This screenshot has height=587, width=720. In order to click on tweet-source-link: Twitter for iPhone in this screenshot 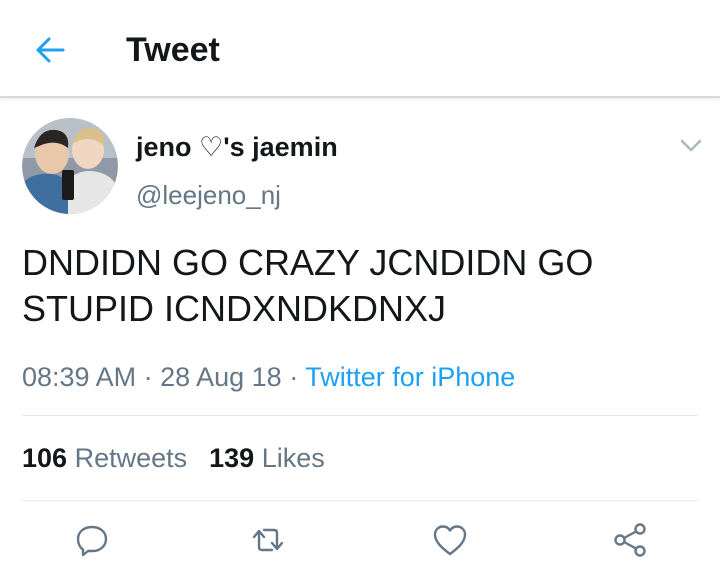, I will do `click(410, 377)`.